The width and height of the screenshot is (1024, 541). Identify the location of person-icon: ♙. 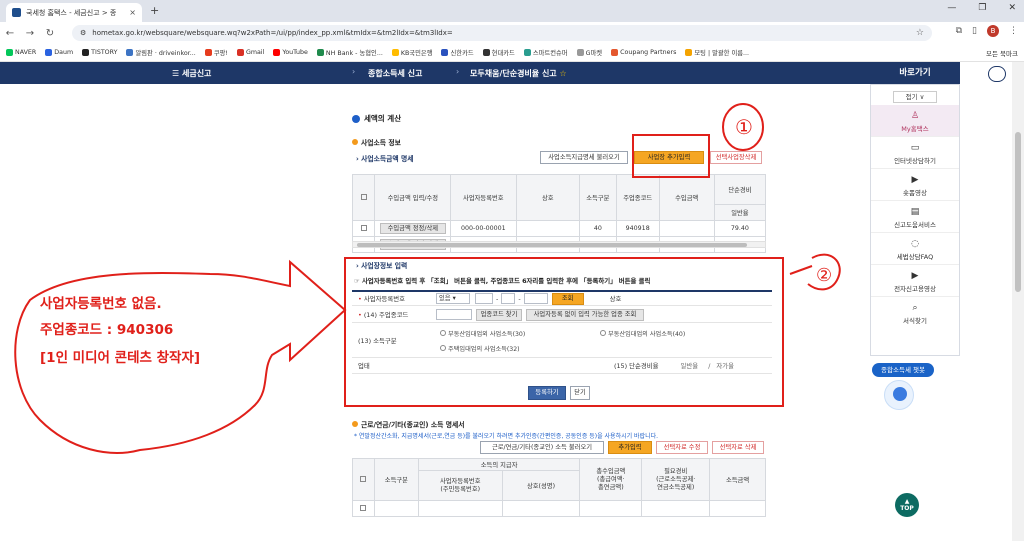
(915, 116).